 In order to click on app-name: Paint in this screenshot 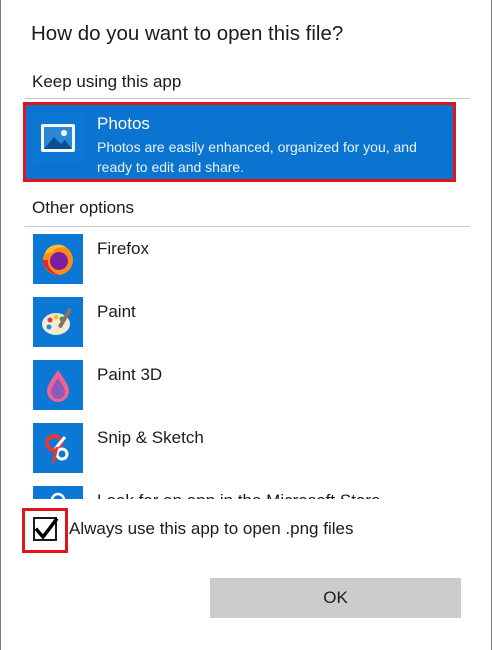, I will do `click(116, 311)`.